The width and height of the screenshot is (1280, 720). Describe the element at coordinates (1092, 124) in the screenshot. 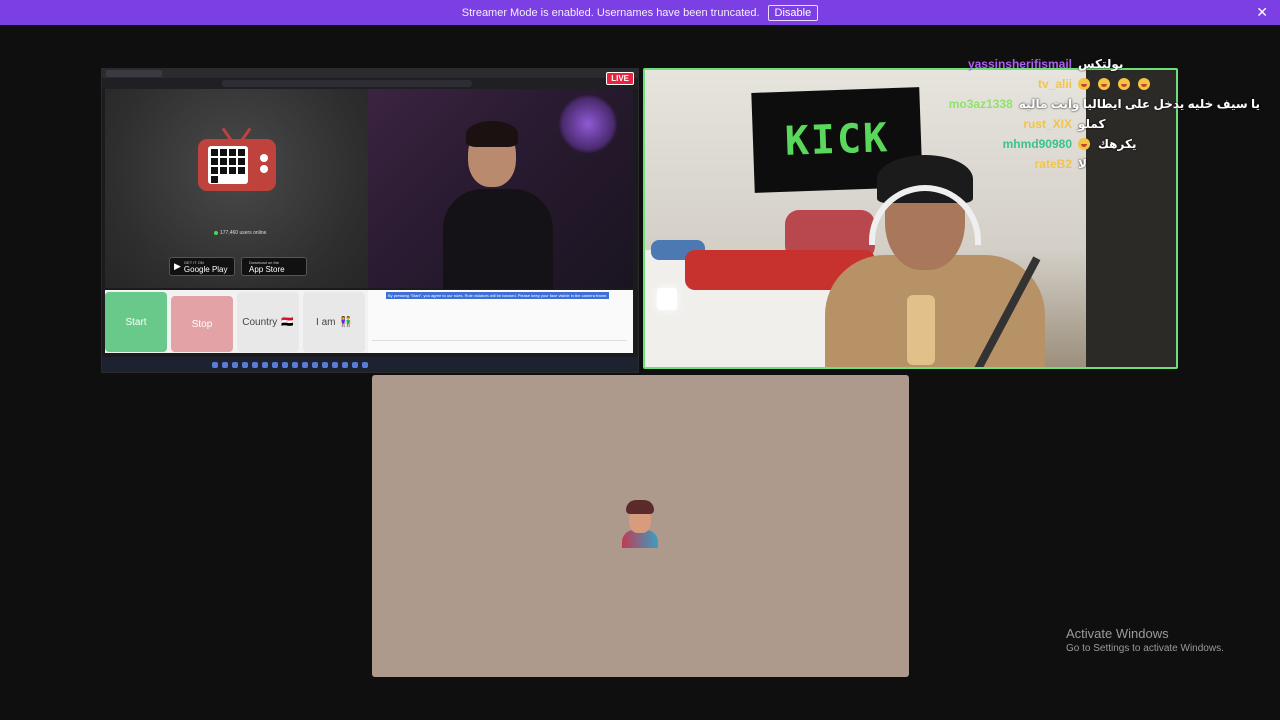

I see `chat-message-text: كملو` at that location.